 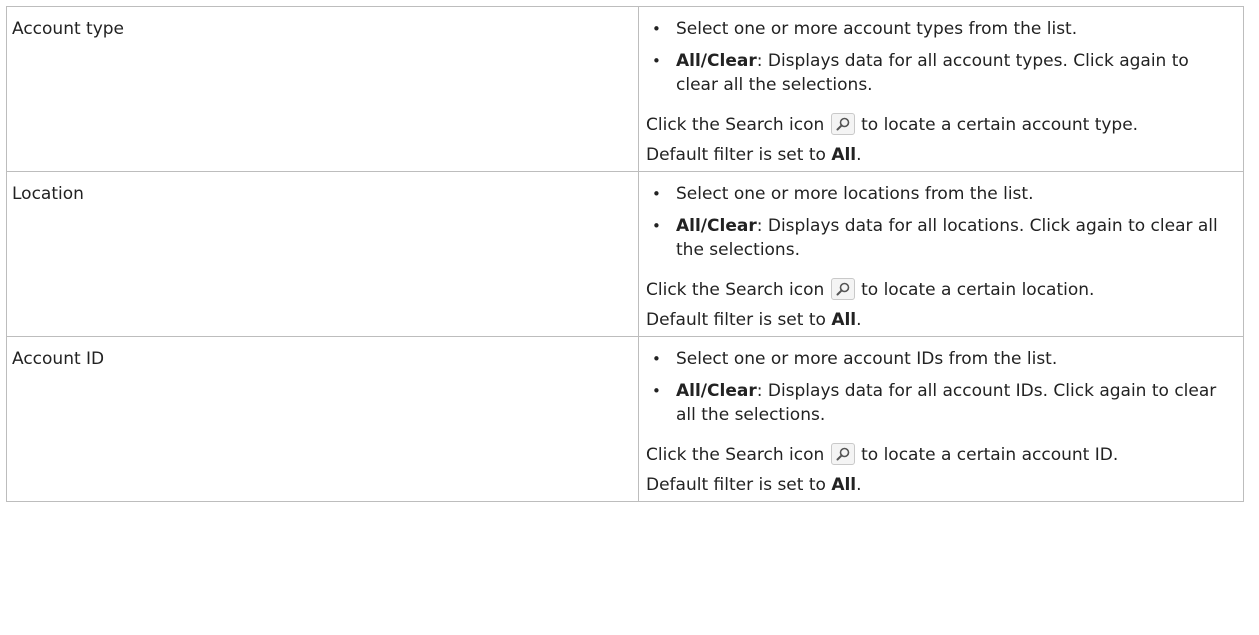 I want to click on filter-name: Account ID, so click(x=58, y=359).